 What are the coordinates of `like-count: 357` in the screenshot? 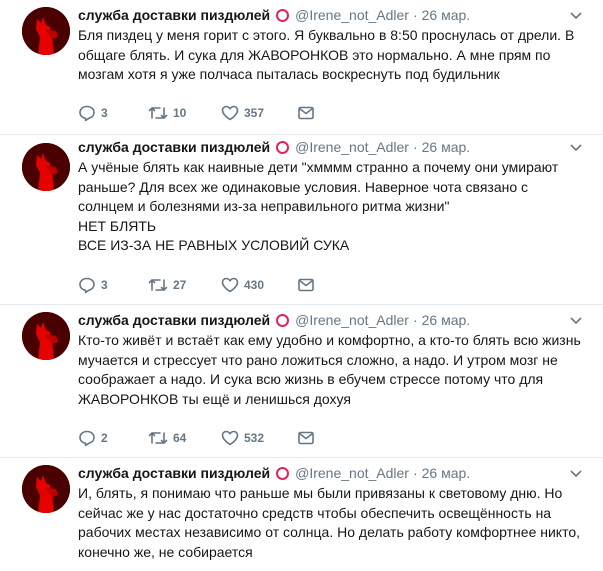 It's located at (254, 113).